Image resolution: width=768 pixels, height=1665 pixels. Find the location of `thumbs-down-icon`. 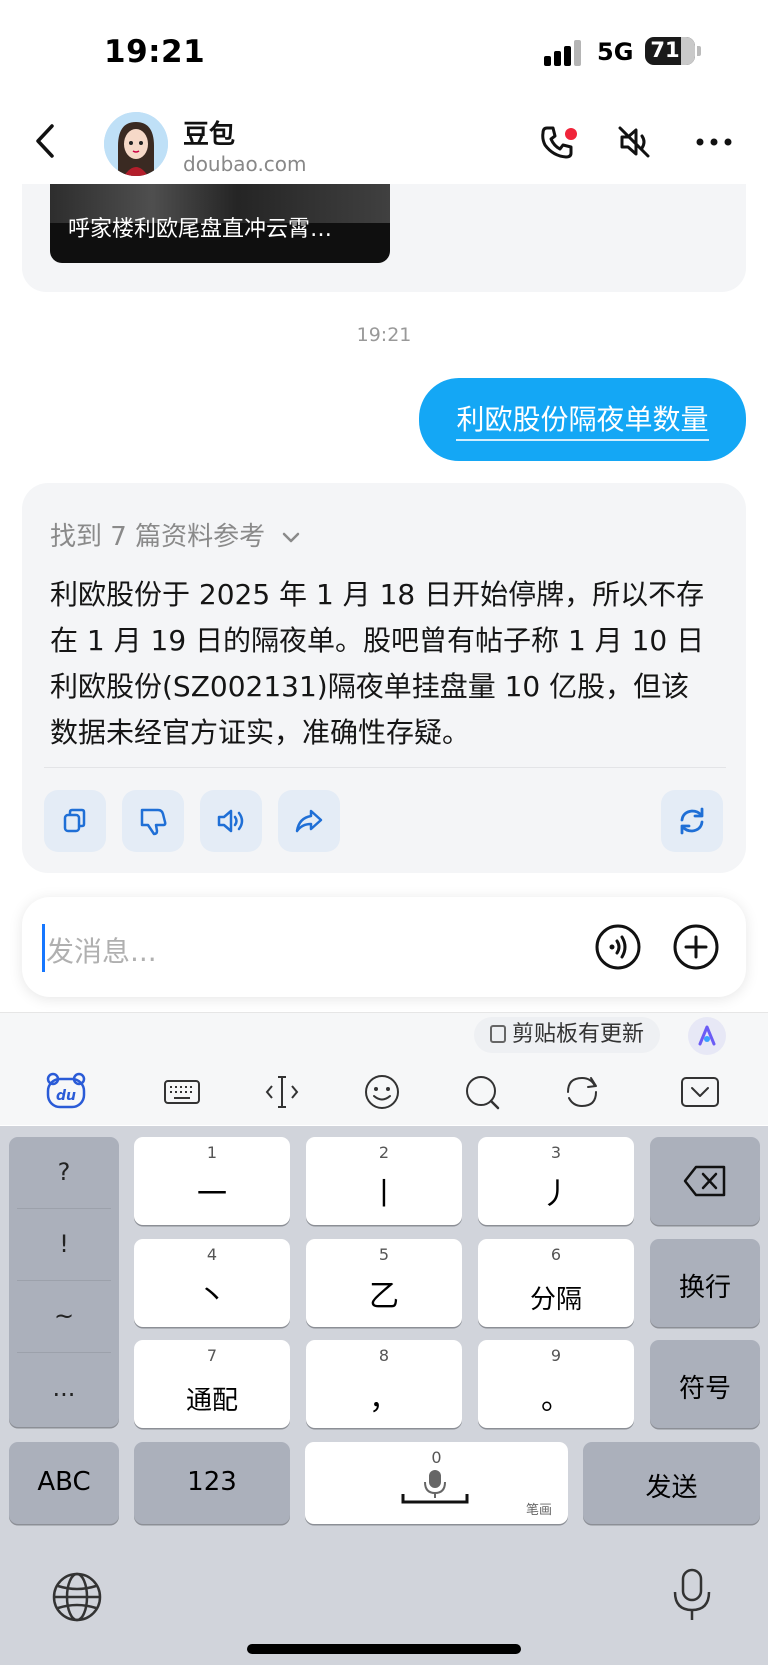

thumbs-down-icon is located at coordinates (153, 822).